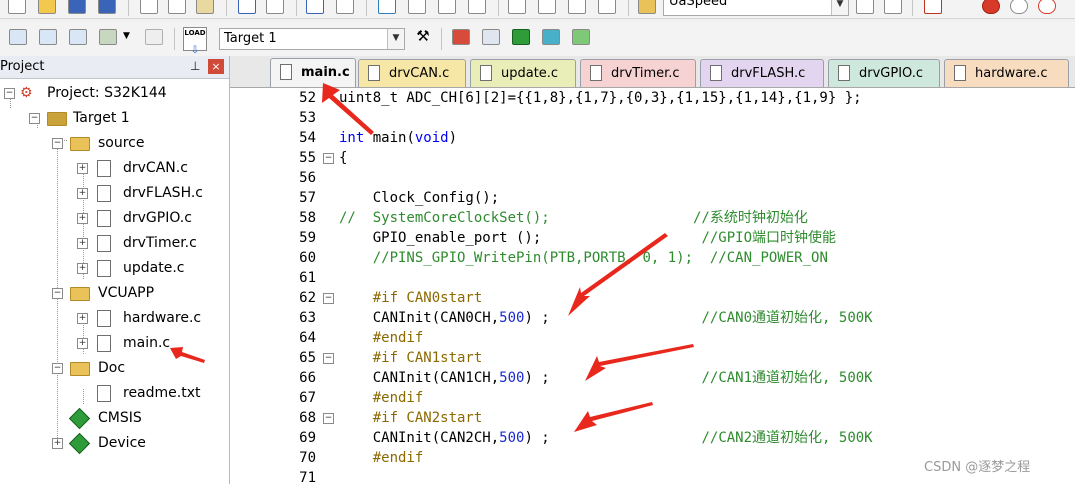 The height and width of the screenshot is (484, 1075). I want to click on tree-item-file: + update.c, so click(114, 268).